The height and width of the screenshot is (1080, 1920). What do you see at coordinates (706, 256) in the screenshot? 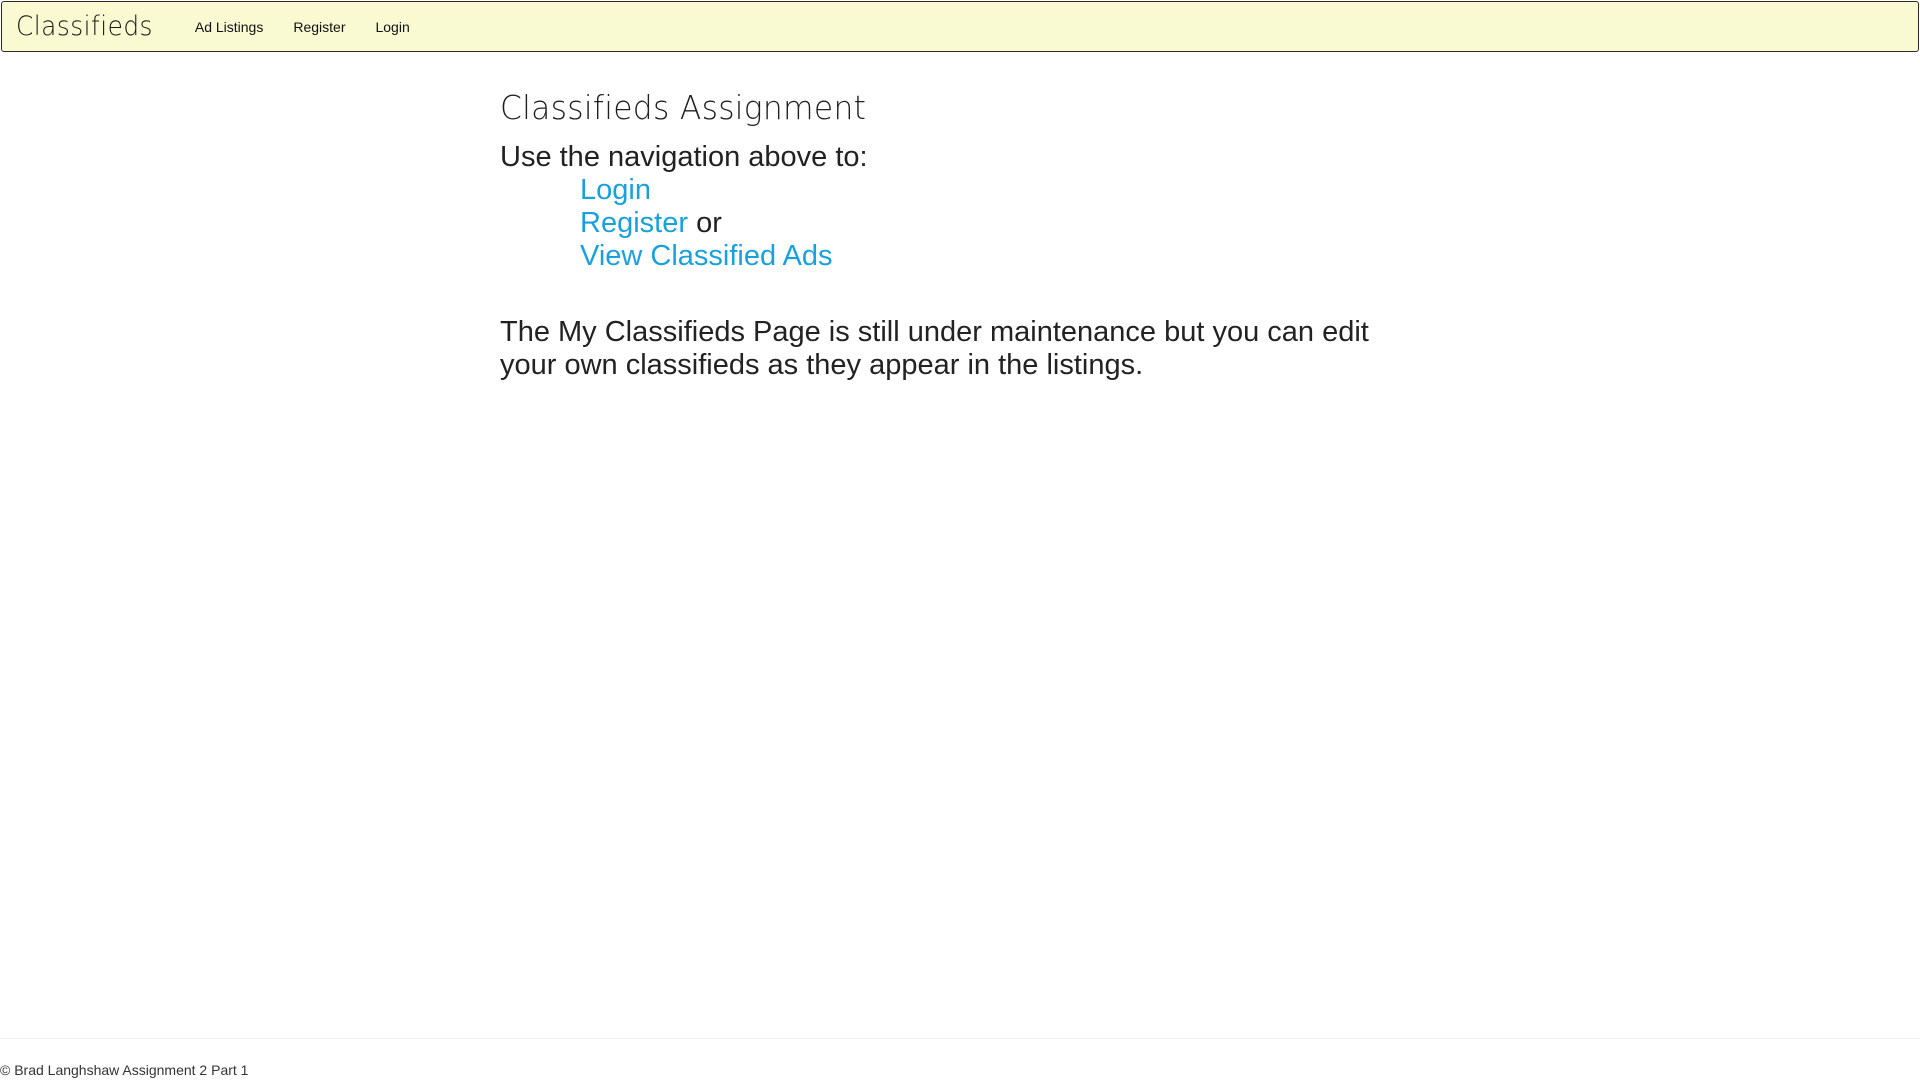
I see `view-classified-ads-link: View Classified Ads` at bounding box center [706, 256].